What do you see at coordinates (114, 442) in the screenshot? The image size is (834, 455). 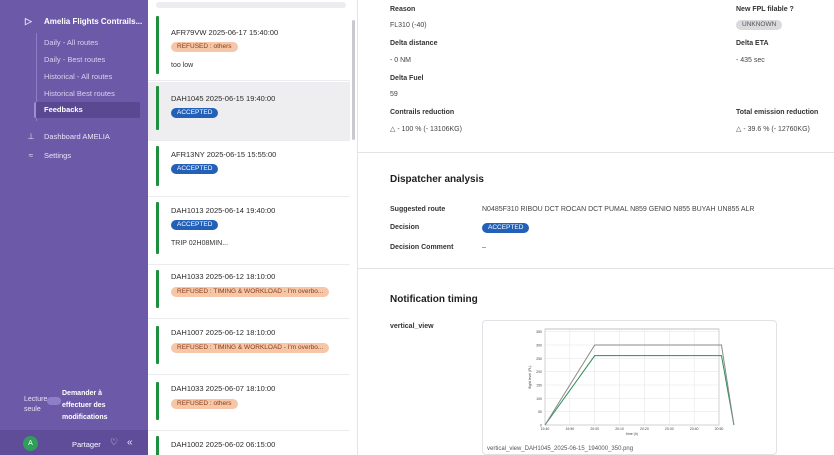 I see `notification-bell-icon: ♡` at bounding box center [114, 442].